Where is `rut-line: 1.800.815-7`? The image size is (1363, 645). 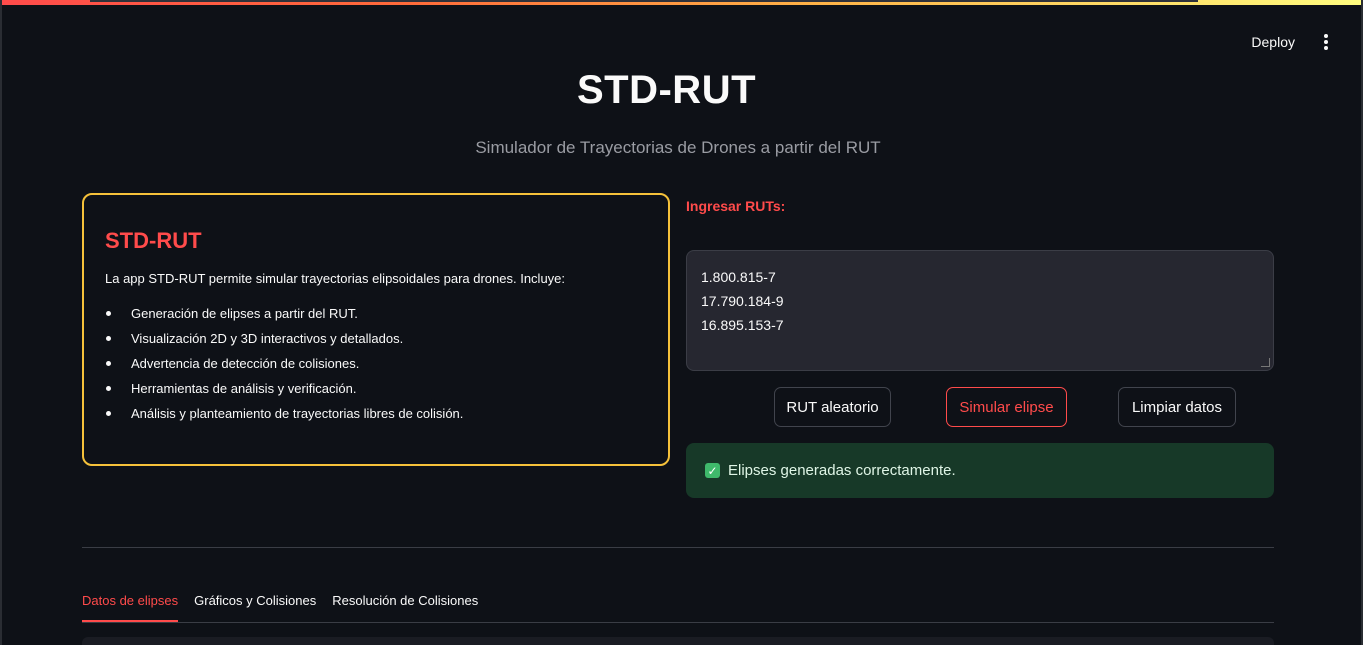 rut-line: 1.800.815-7 is located at coordinates (738, 277).